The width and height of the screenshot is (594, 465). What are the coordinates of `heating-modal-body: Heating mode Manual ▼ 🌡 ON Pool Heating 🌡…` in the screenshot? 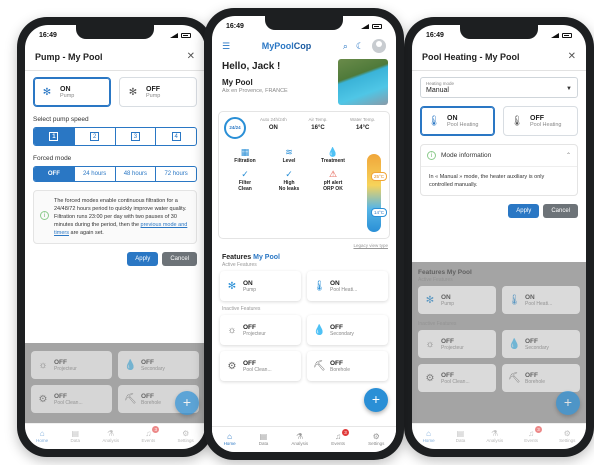 It's located at (499, 147).